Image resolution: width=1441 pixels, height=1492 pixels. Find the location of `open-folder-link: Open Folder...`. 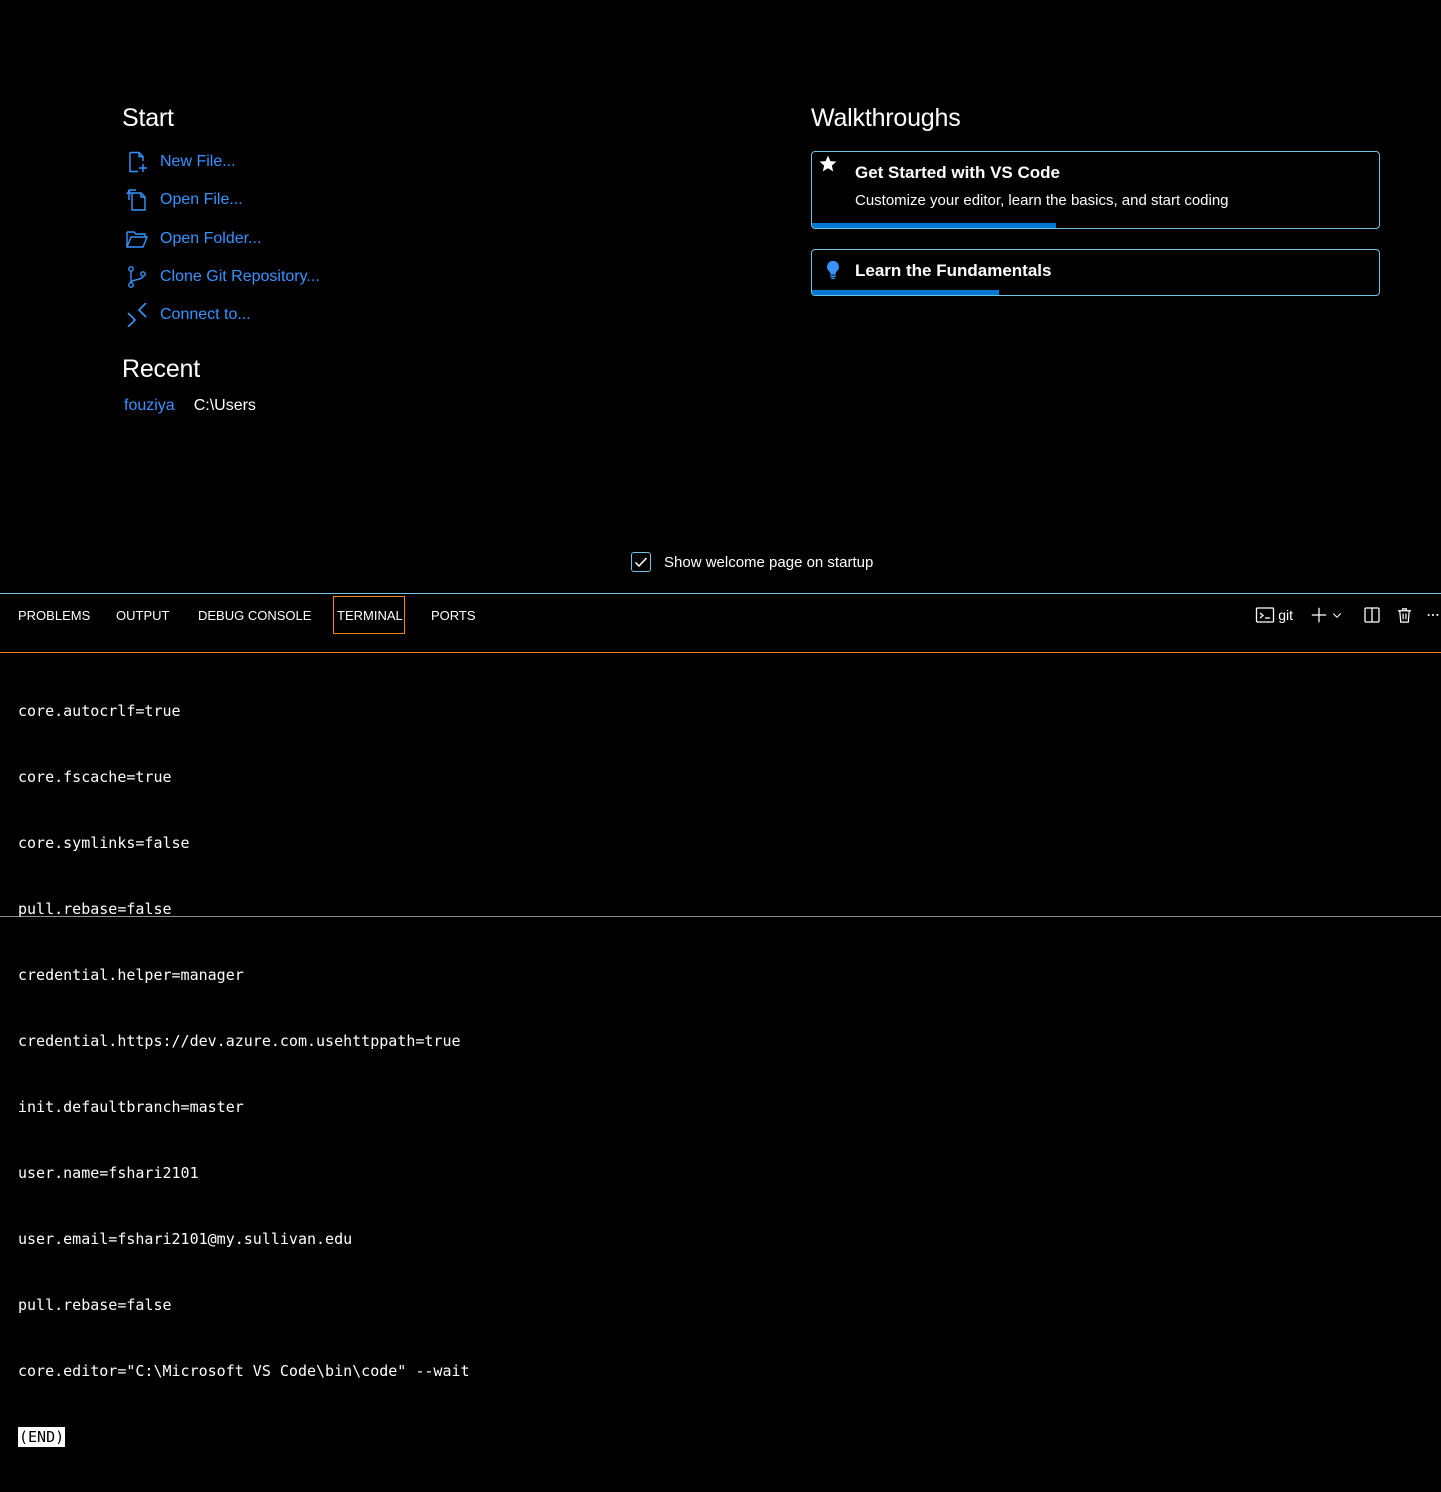

open-folder-link: Open Folder... is located at coordinates (192, 239).